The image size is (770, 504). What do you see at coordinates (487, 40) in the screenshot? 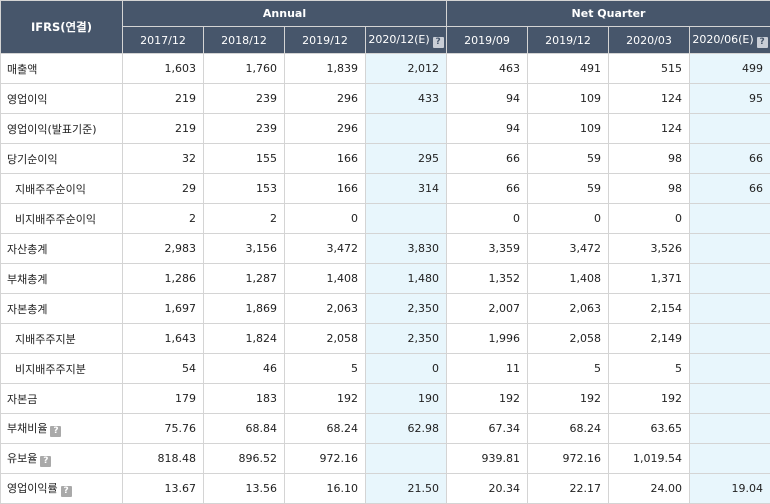
I see `period-header: 2019/09` at bounding box center [487, 40].